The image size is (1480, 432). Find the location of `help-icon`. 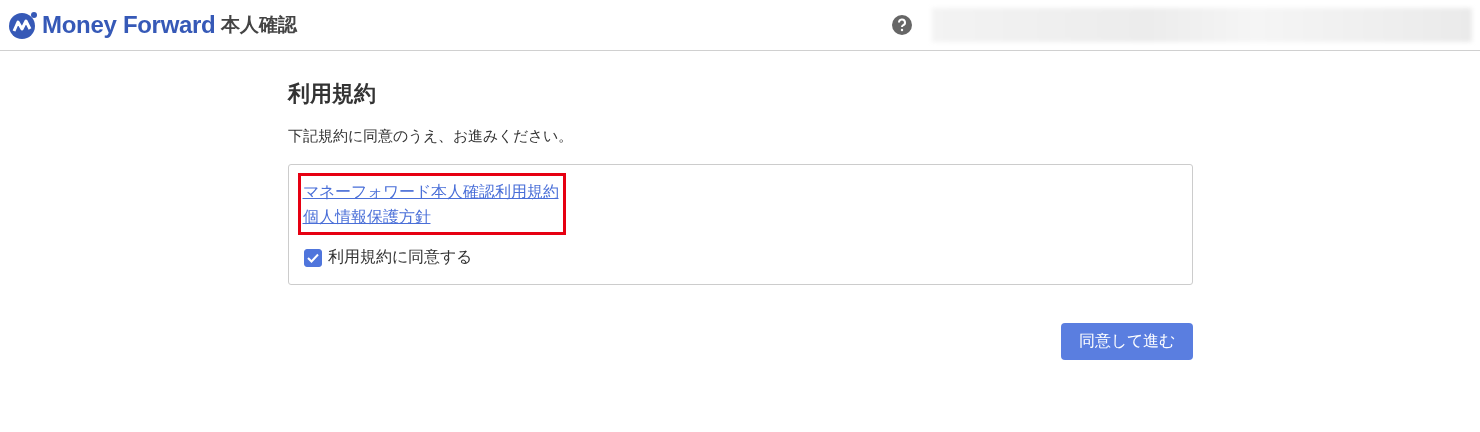

help-icon is located at coordinates (902, 25).